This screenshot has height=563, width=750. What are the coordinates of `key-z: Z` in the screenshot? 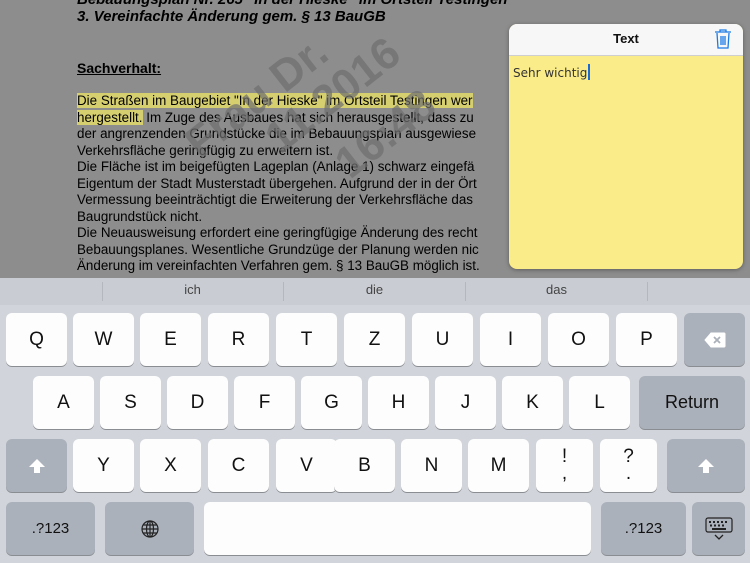 It's located at (374, 339).